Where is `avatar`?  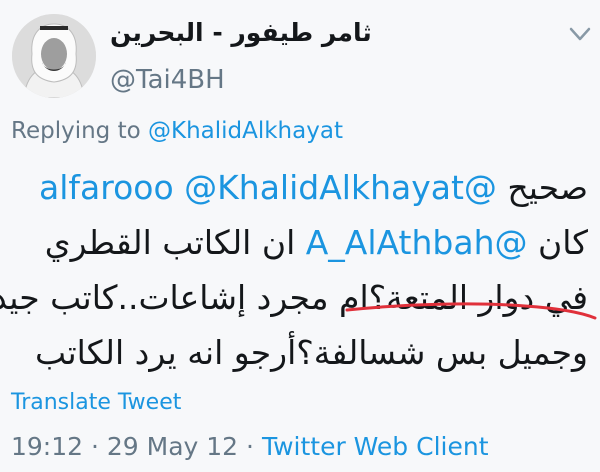
avatar is located at coordinates (54, 56).